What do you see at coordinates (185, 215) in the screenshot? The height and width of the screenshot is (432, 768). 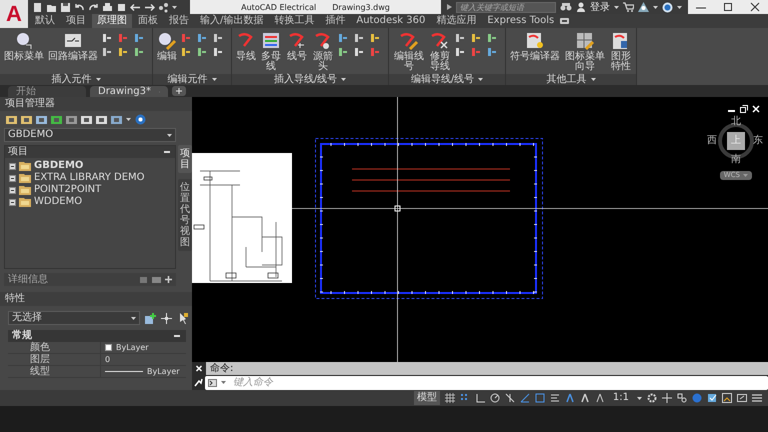 I see `side-tab: 位置代号视图` at bounding box center [185, 215].